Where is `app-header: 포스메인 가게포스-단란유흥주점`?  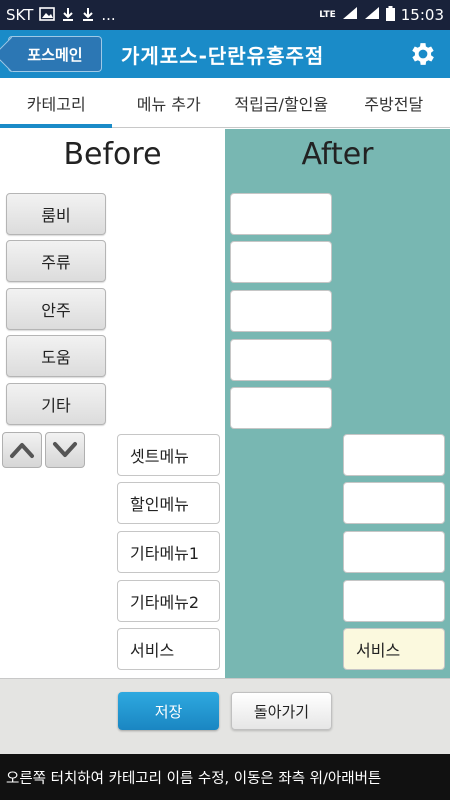
app-header: 포스메인 가게포스-단란유흥주점 is located at coordinates (225, 54).